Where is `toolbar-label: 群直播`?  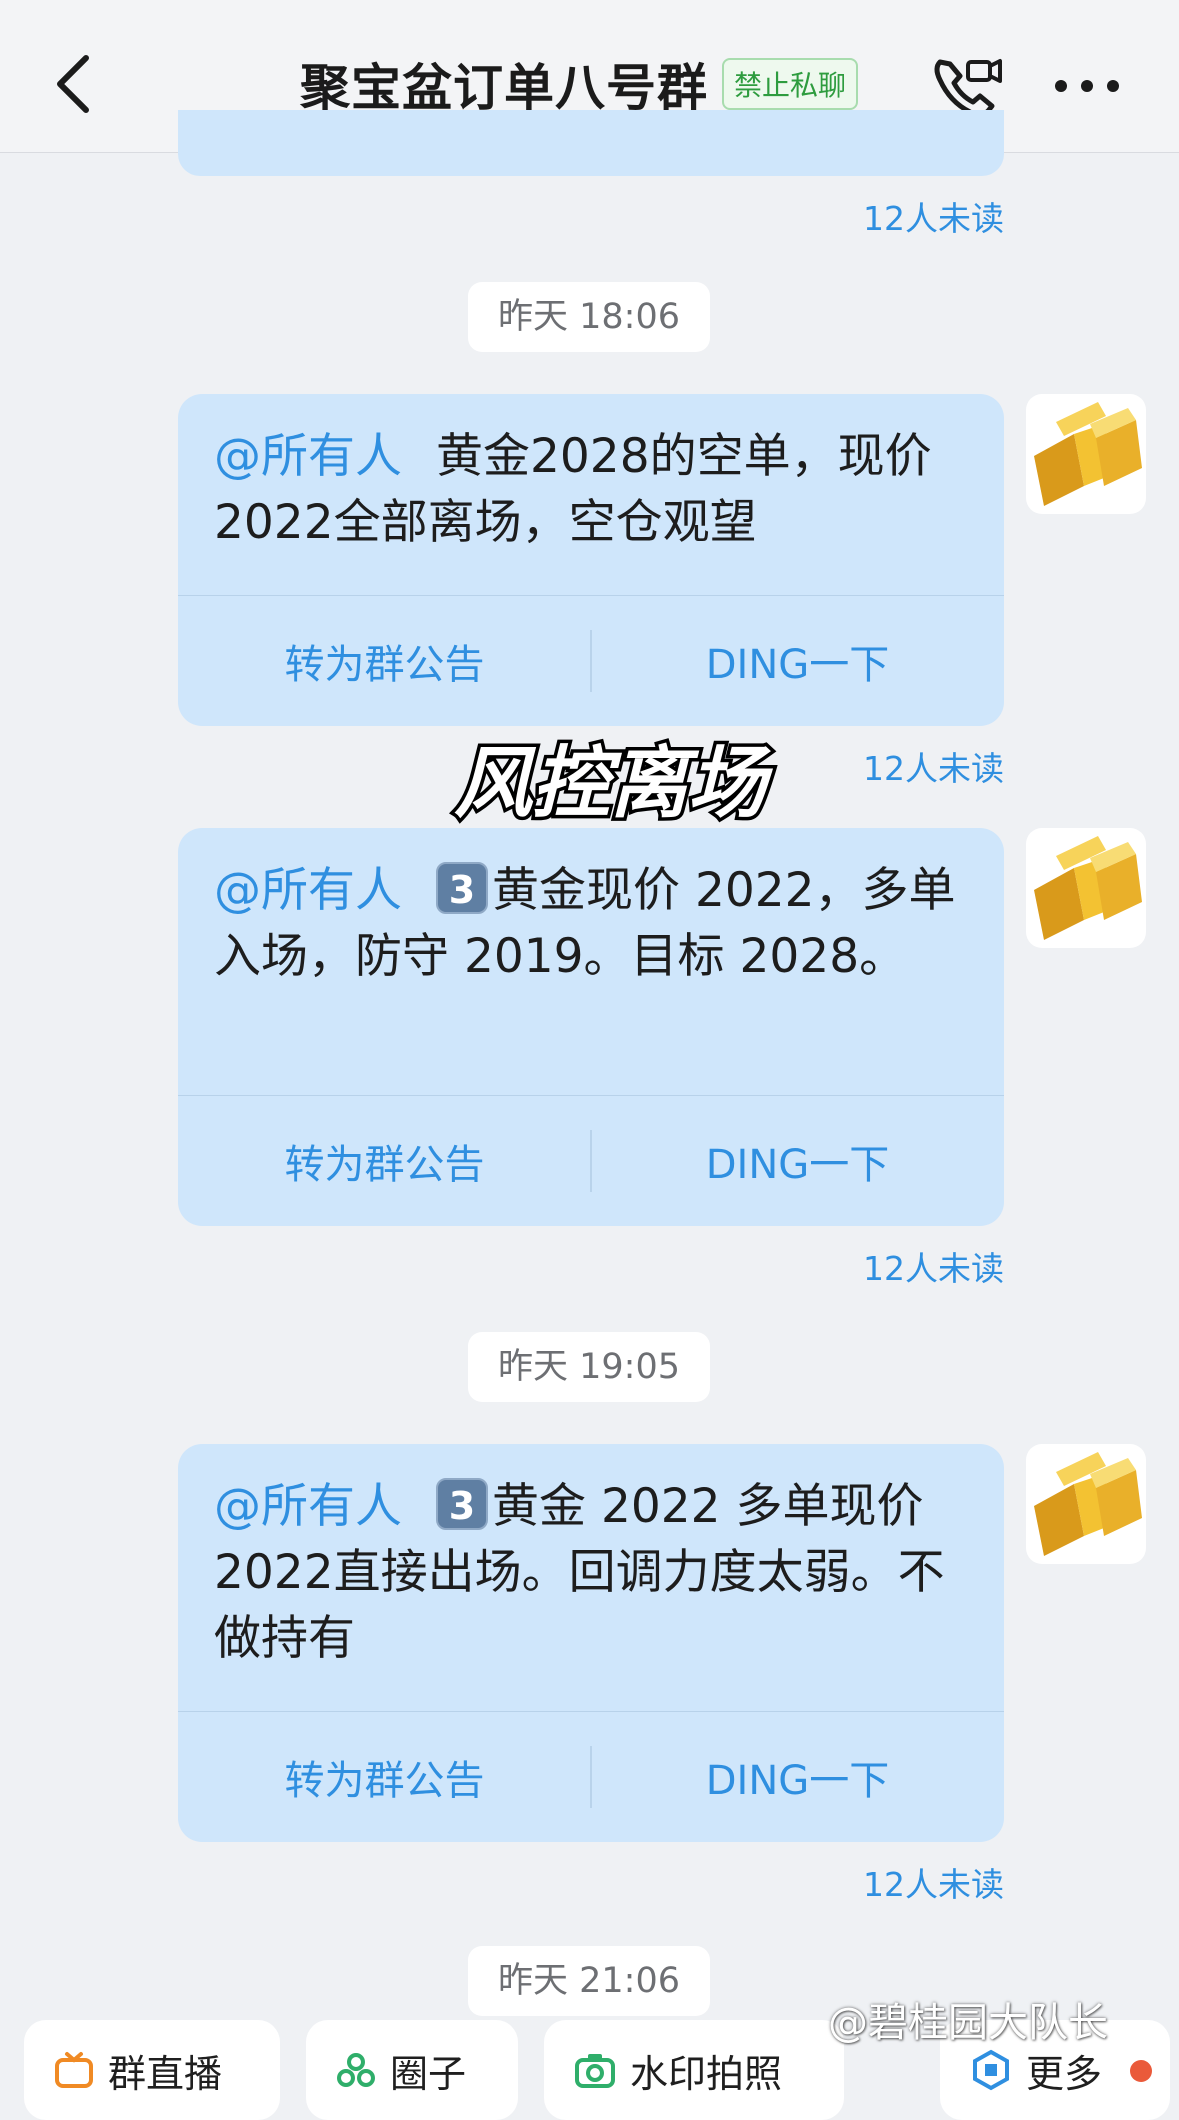 toolbar-label: 群直播 is located at coordinates (165, 2073).